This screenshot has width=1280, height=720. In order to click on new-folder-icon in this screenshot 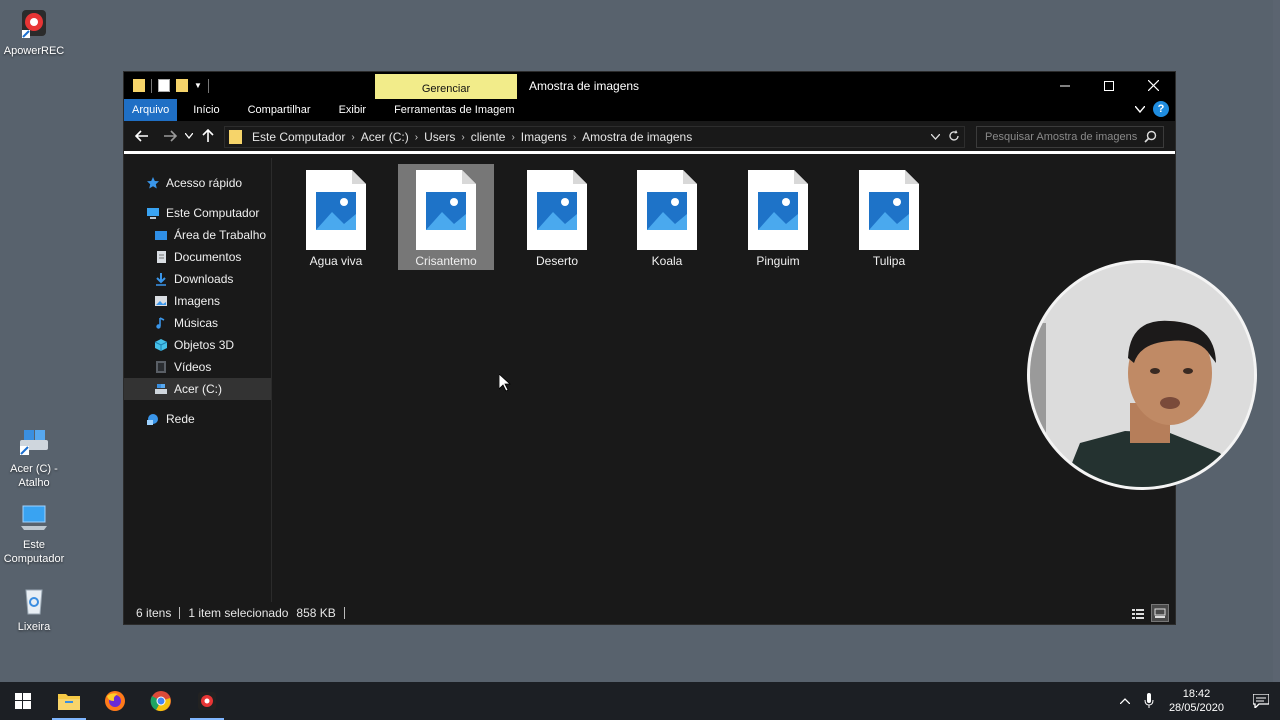, I will do `click(182, 85)`.